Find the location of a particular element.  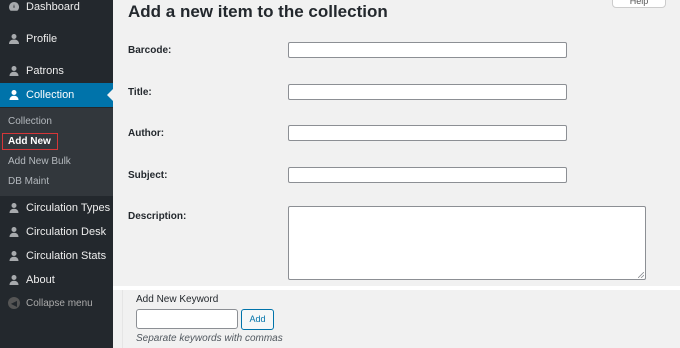

sidebar-item-patrons: Patrons is located at coordinates (56, 71).